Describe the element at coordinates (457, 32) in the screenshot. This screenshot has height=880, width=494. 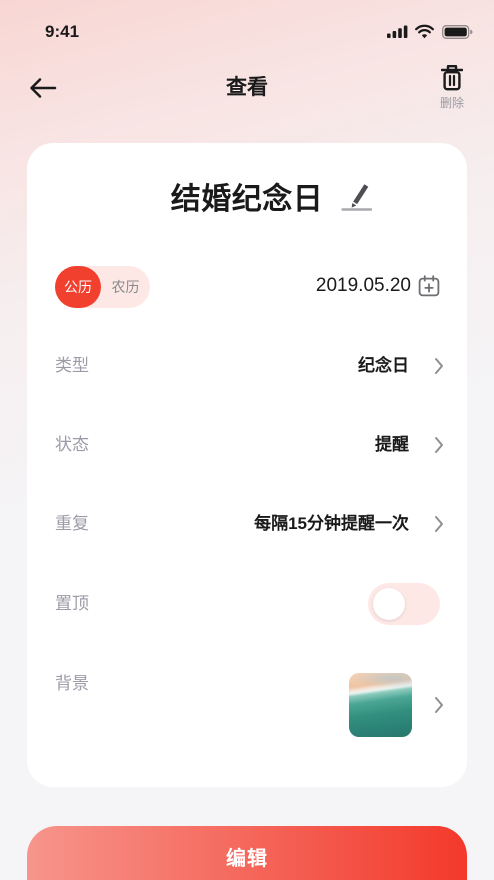
I see `battery-icon` at that location.